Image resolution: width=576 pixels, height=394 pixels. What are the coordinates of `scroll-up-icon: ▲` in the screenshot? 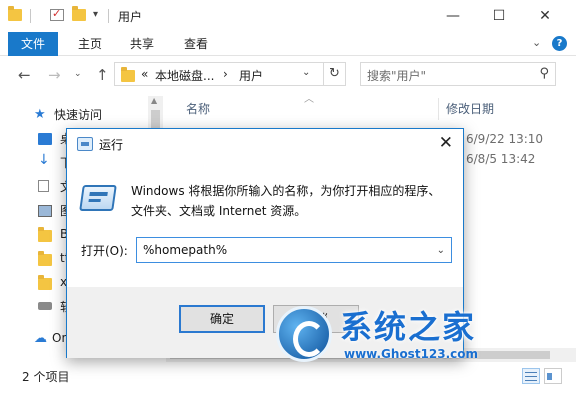 It's located at (154, 100).